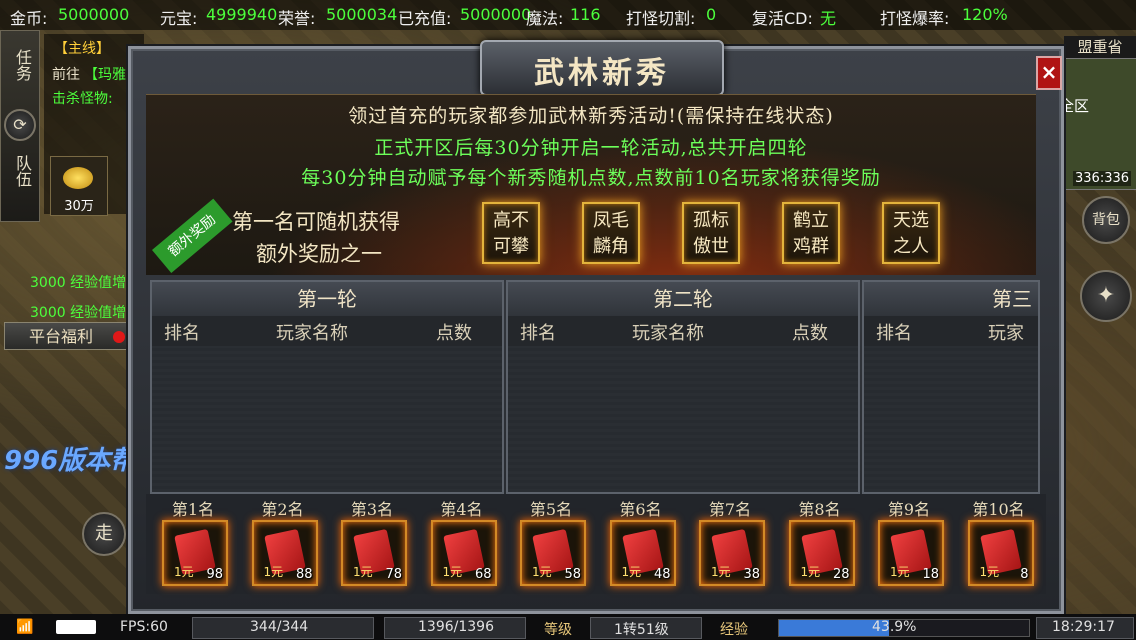 This screenshot has width=1136, height=640. Describe the element at coordinates (810, 333) in the screenshot. I see `points-header: 点数` at that location.